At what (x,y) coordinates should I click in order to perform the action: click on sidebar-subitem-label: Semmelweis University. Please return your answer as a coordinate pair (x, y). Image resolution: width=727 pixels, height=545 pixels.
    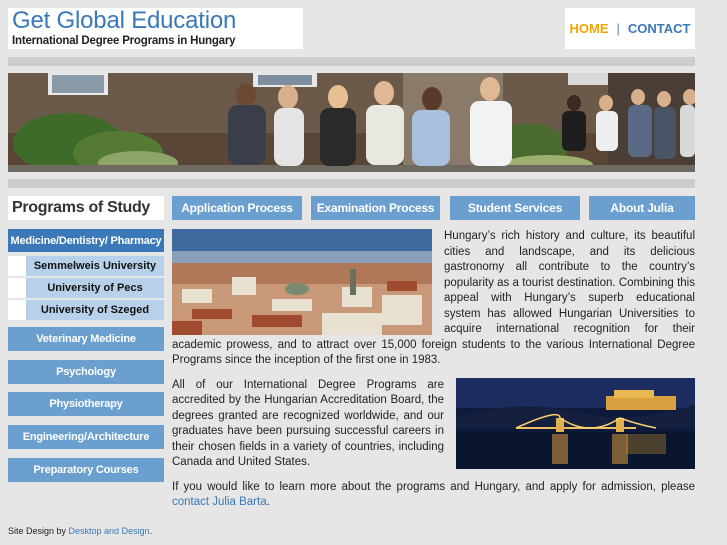
    Looking at the image, I should click on (95, 266).